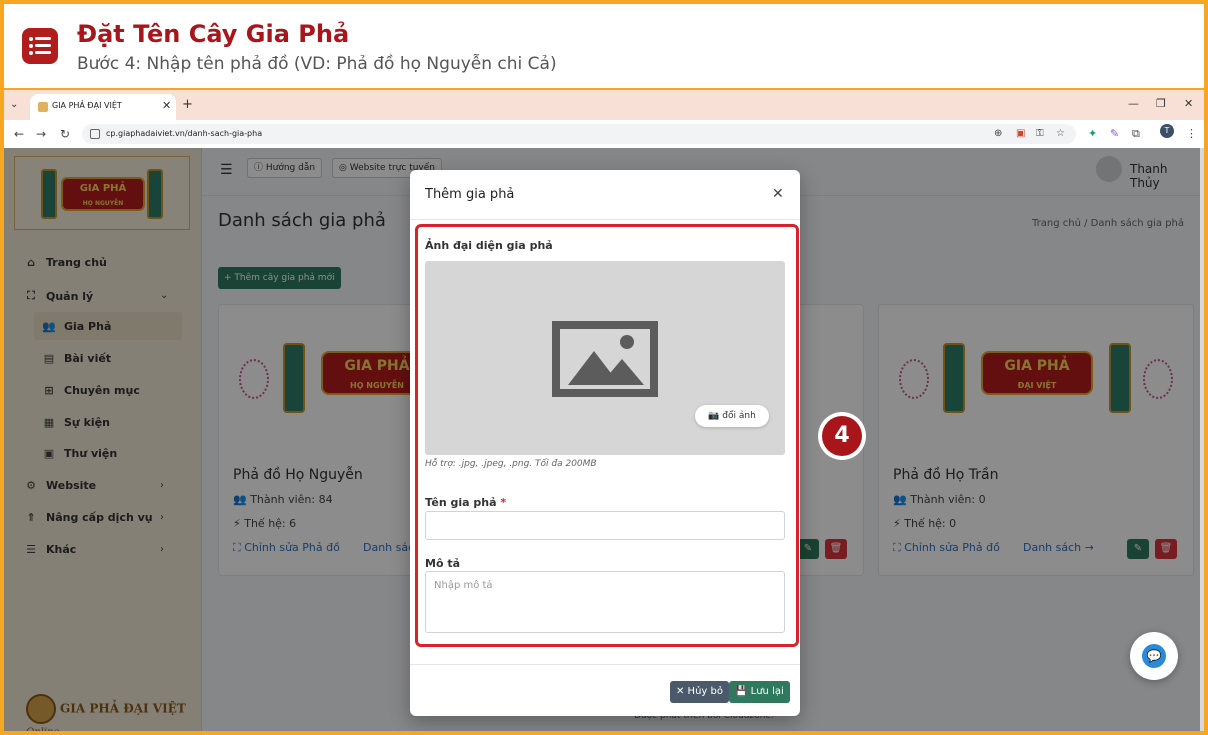 The image size is (1208, 735). What do you see at coordinates (1114, 133) in the screenshot?
I see `pen-extension-icon: ✎` at bounding box center [1114, 133].